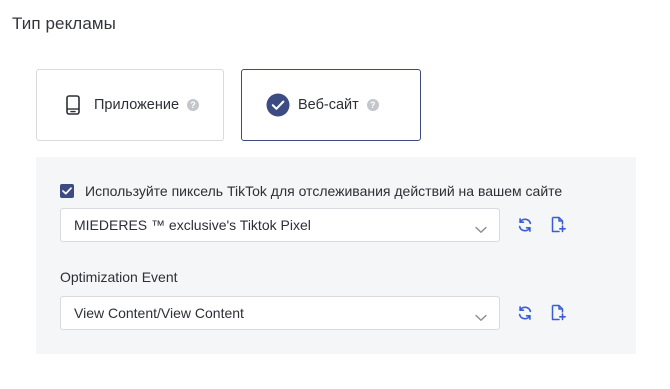  Describe the element at coordinates (67, 191) in the screenshot. I see `pixel-checkbox` at that location.